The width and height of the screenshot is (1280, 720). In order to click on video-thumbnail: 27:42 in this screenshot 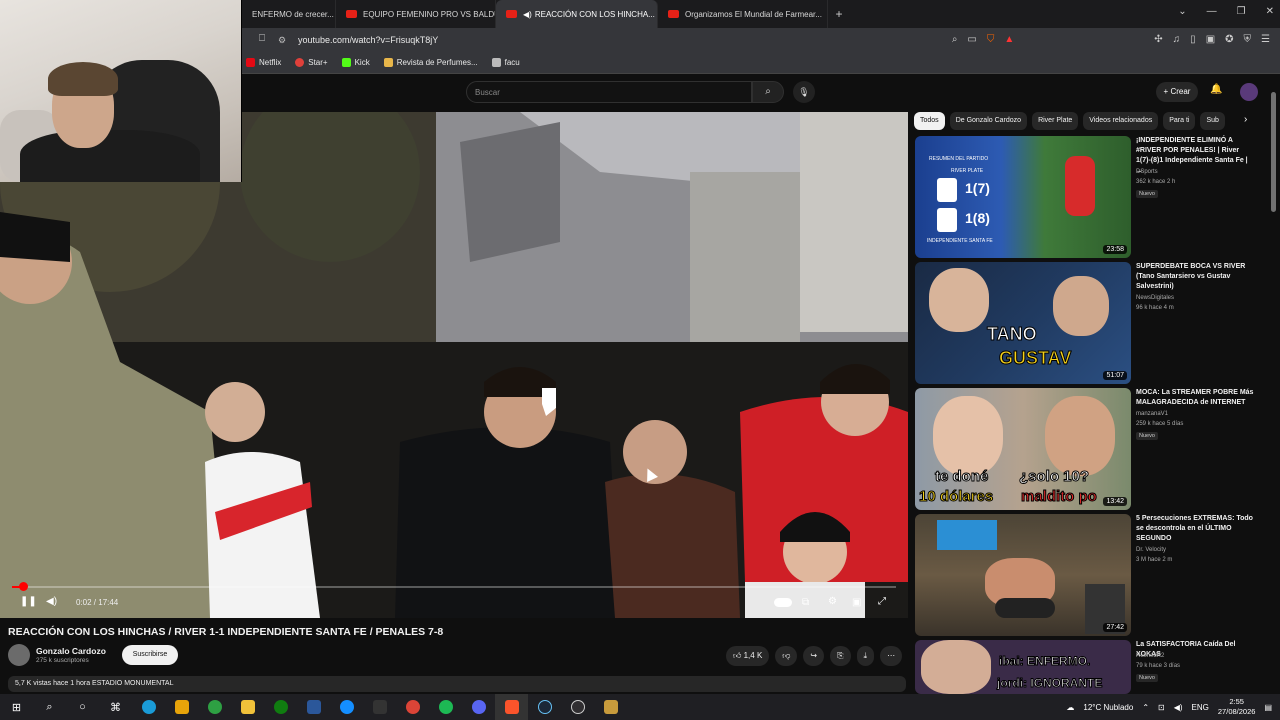, I will do `click(1023, 575)`.